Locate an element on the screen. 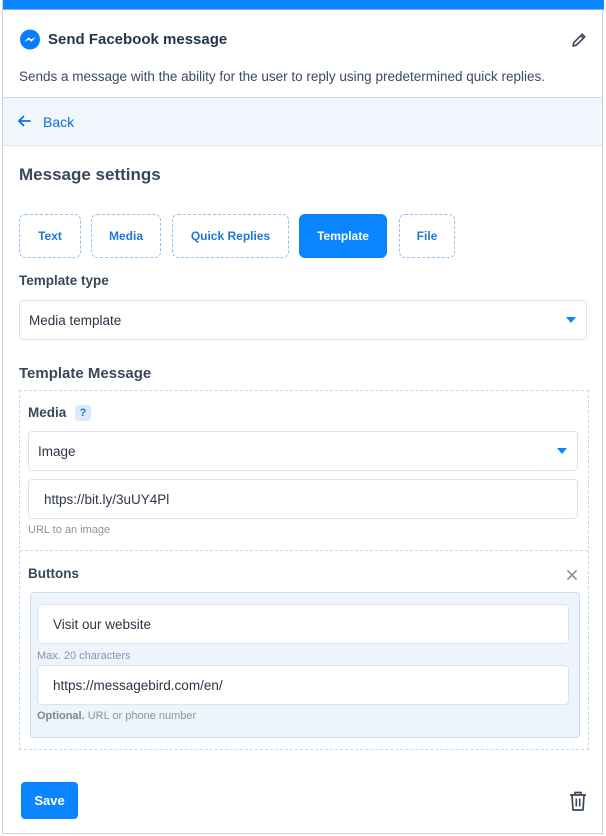 The width and height of the screenshot is (606, 836). accent-top-bar is located at coordinates (303, 5).